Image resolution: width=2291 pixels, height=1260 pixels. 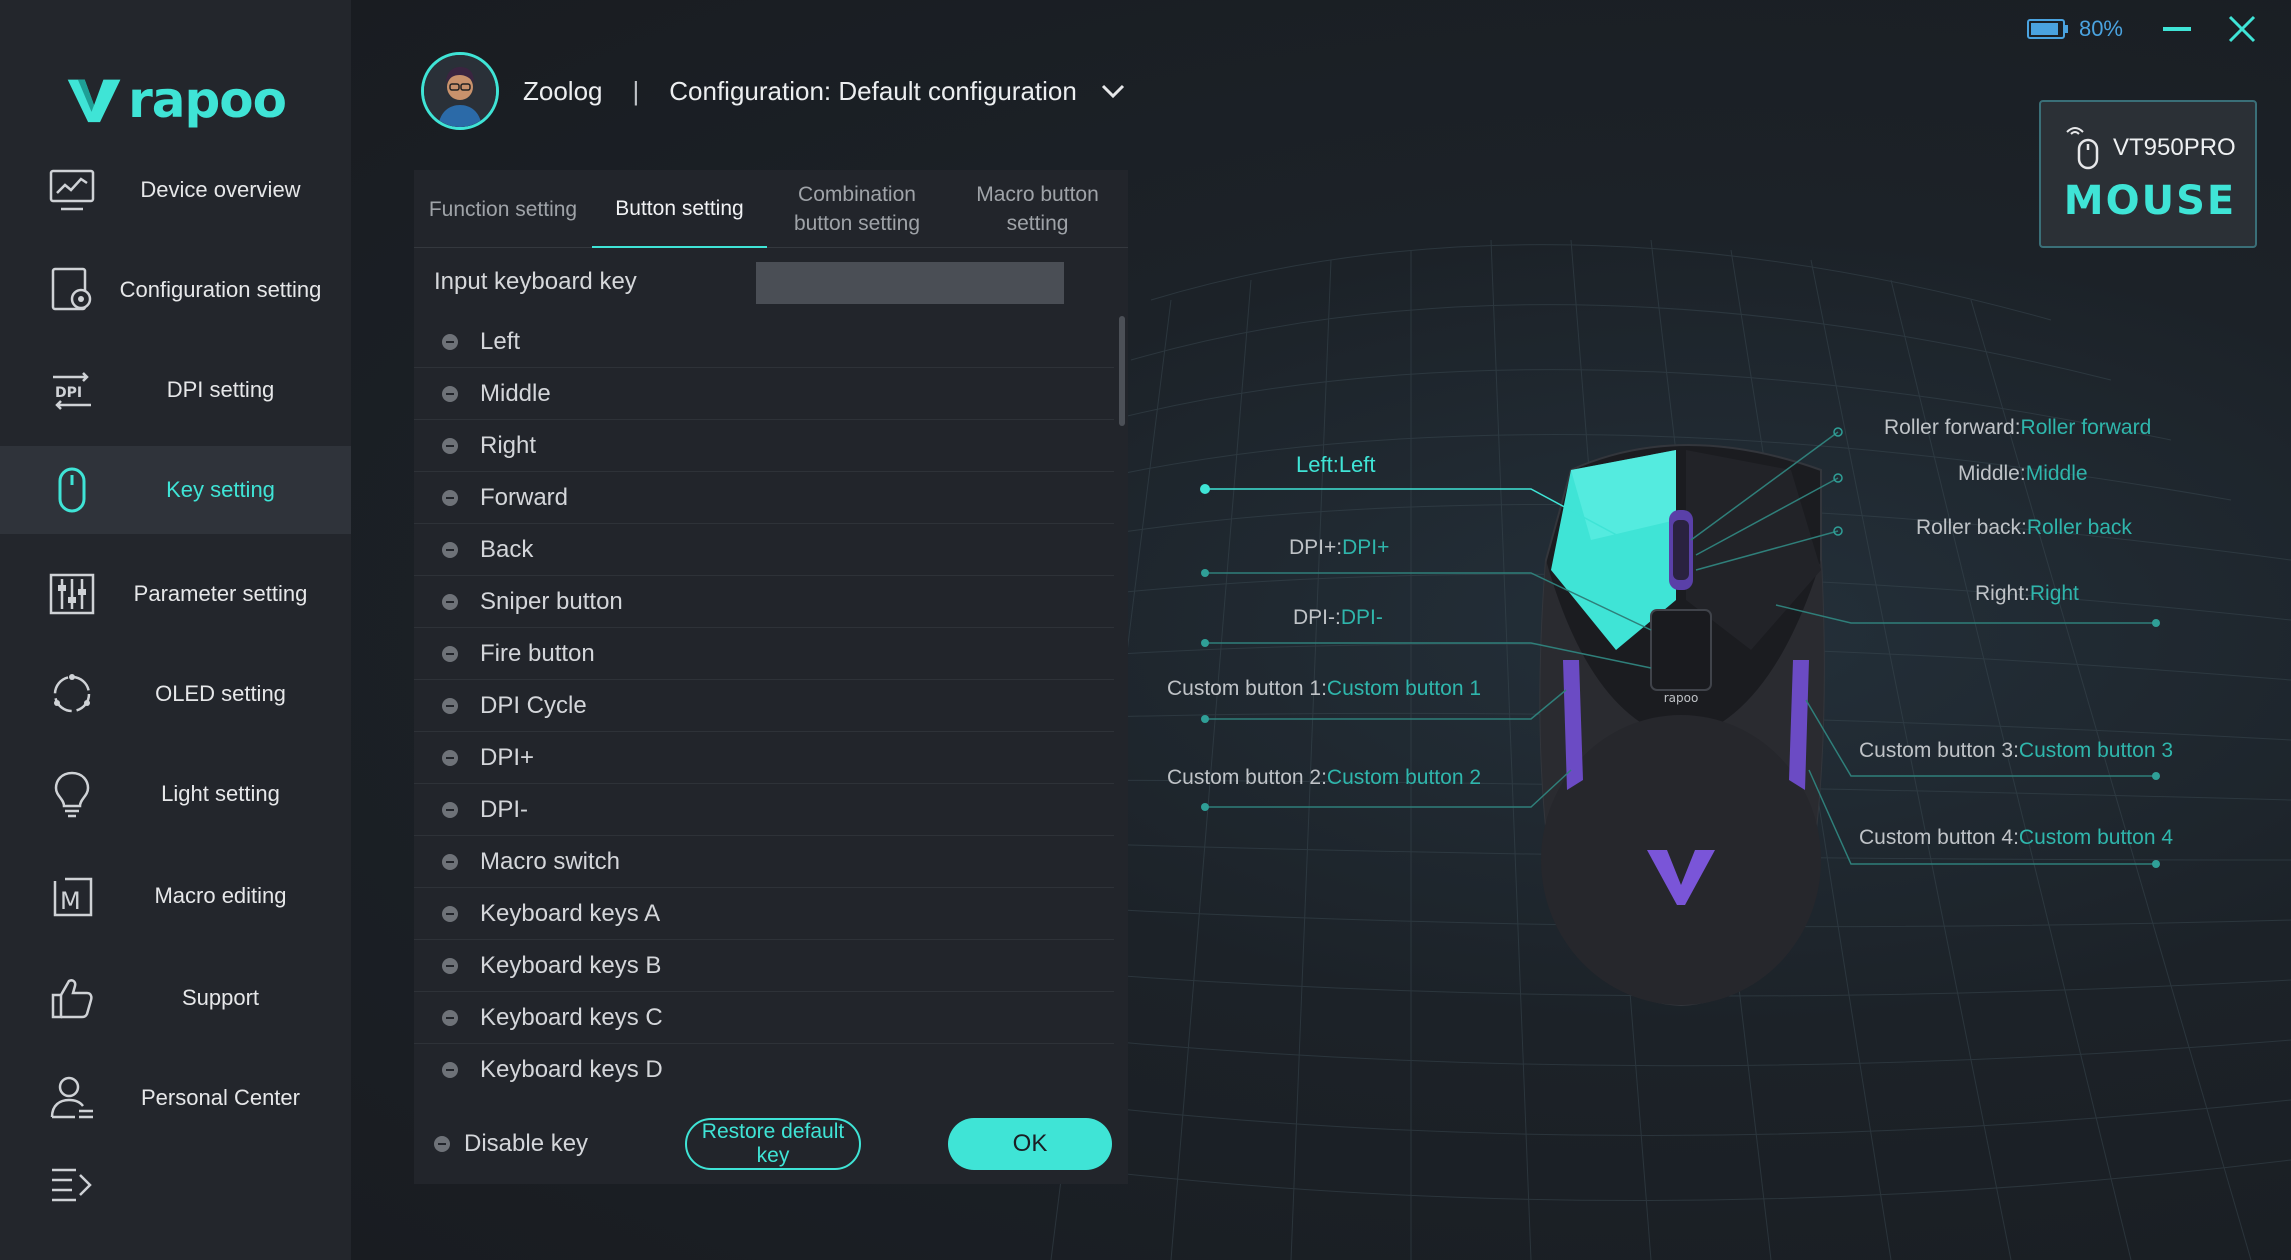 I want to click on callout-key: Roller forward:, so click(x=1952, y=427).